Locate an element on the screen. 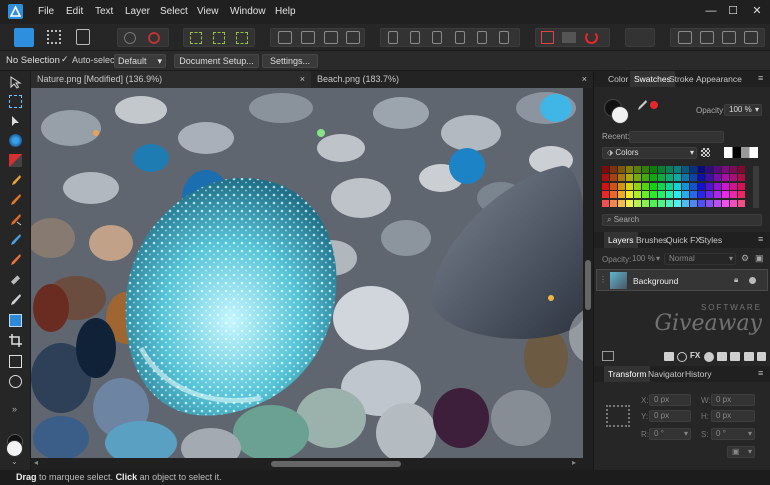 This screenshot has width=770, height=485. primary-color-icon is located at coordinates (14, 448).